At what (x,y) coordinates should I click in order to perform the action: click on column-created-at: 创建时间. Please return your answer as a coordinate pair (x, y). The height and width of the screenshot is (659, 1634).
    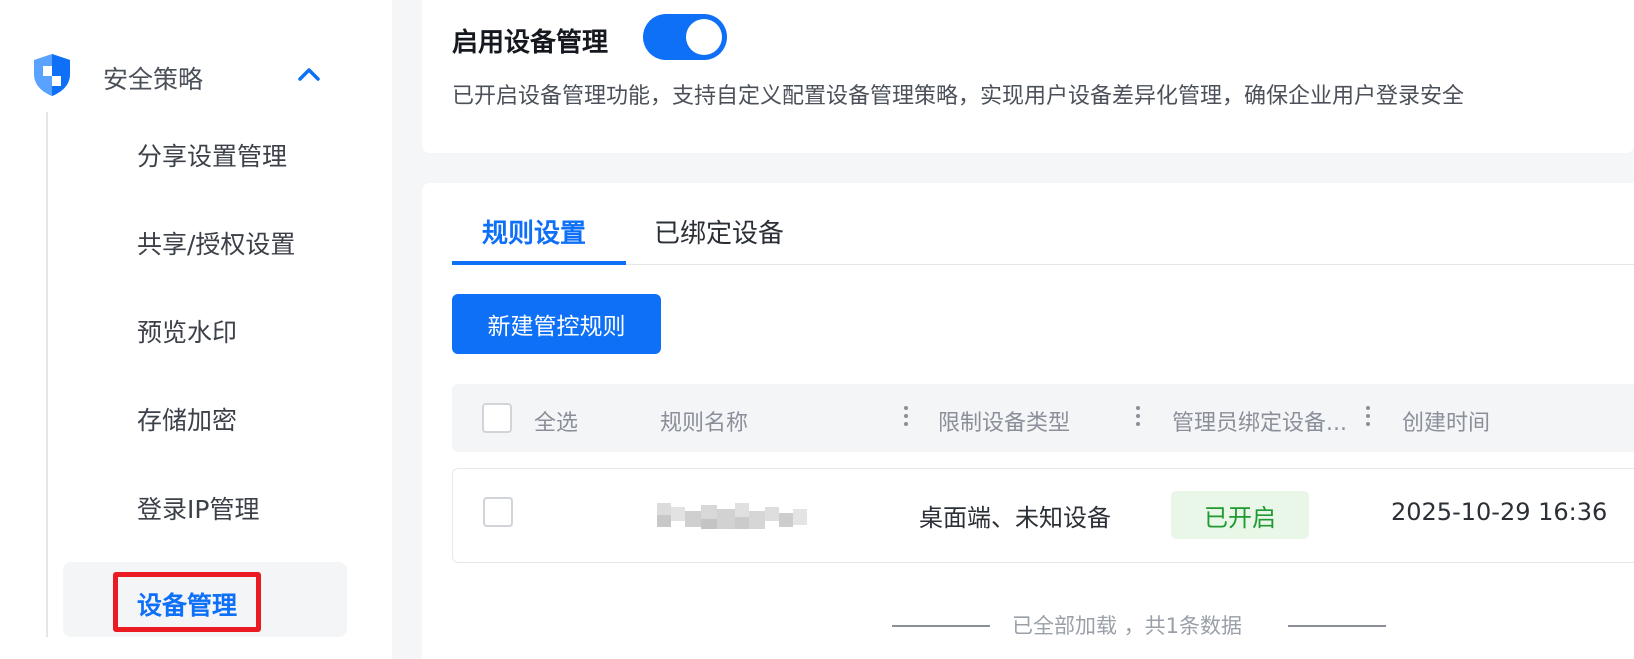
    Looking at the image, I should click on (1446, 423).